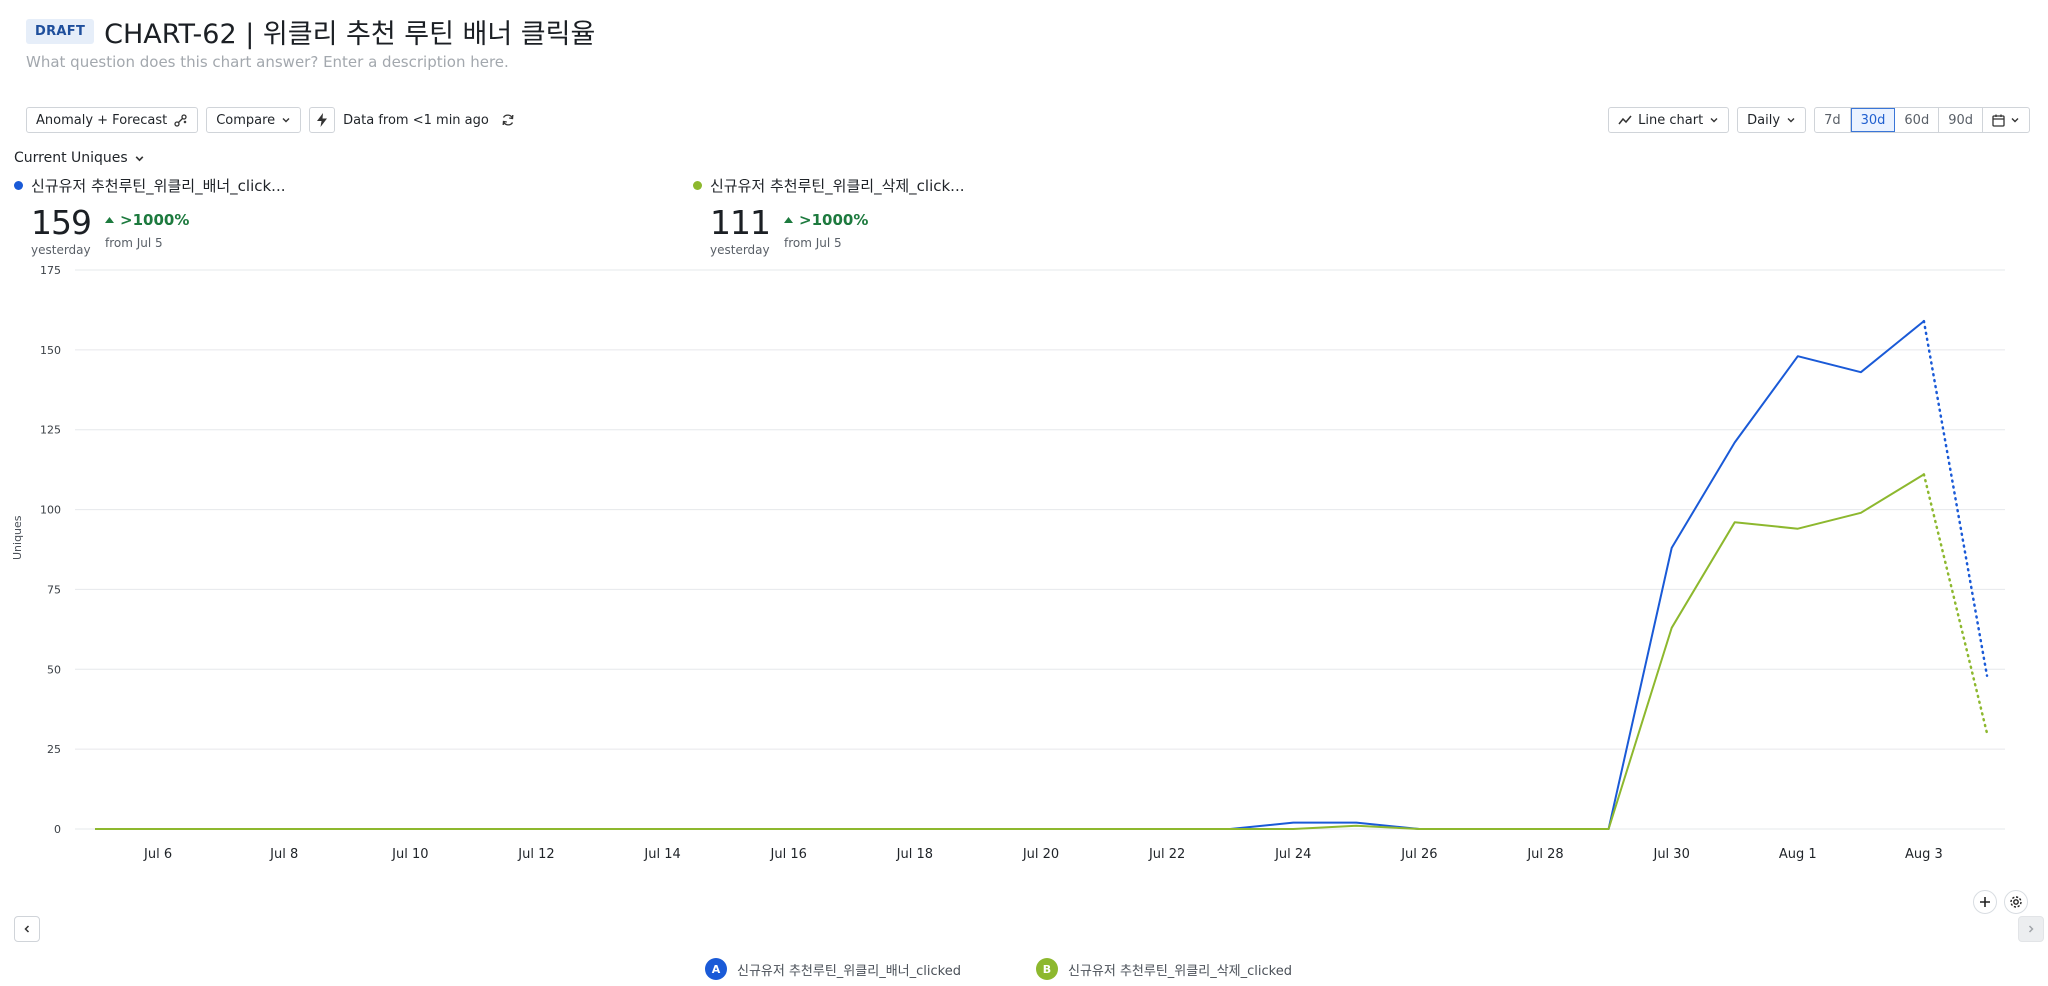 The image size is (2048, 986). Describe the element at coordinates (535, 854) in the screenshot. I see `x-tick-label: Jul 12` at that location.